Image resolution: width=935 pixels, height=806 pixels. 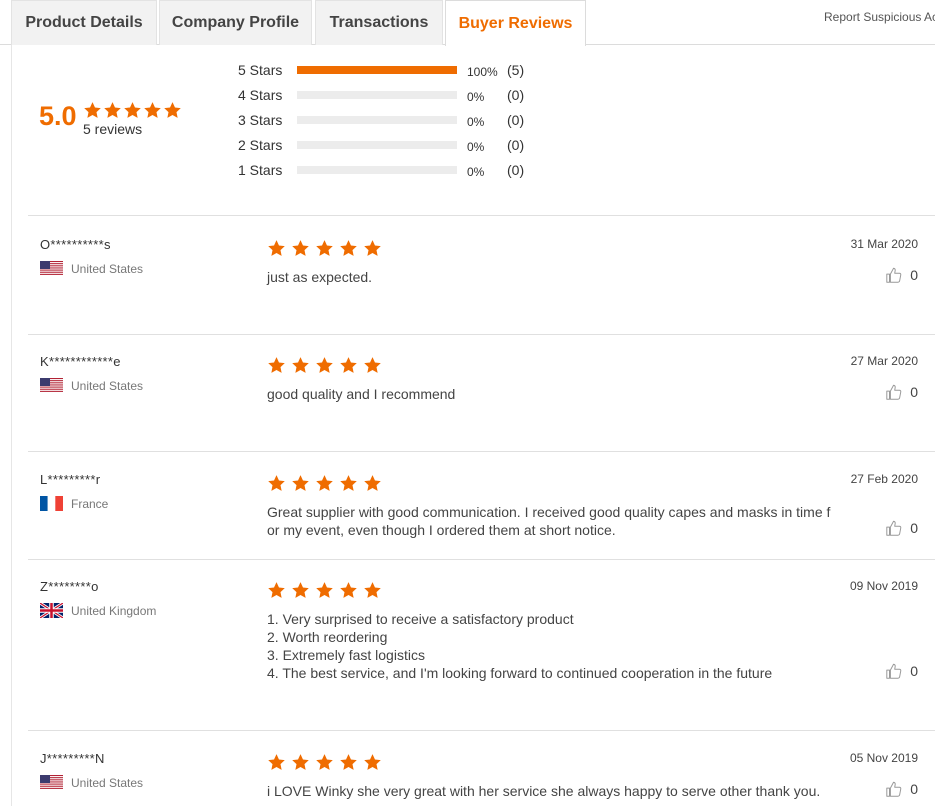 What do you see at coordinates (260, 145) in the screenshot?
I see `distribution-label: 2 Stars` at bounding box center [260, 145].